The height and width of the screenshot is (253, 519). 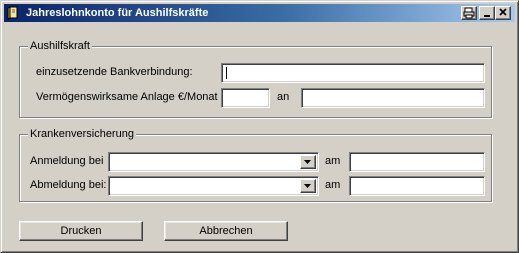 What do you see at coordinates (226, 231) in the screenshot?
I see `cancel-button: Abbrechen` at bounding box center [226, 231].